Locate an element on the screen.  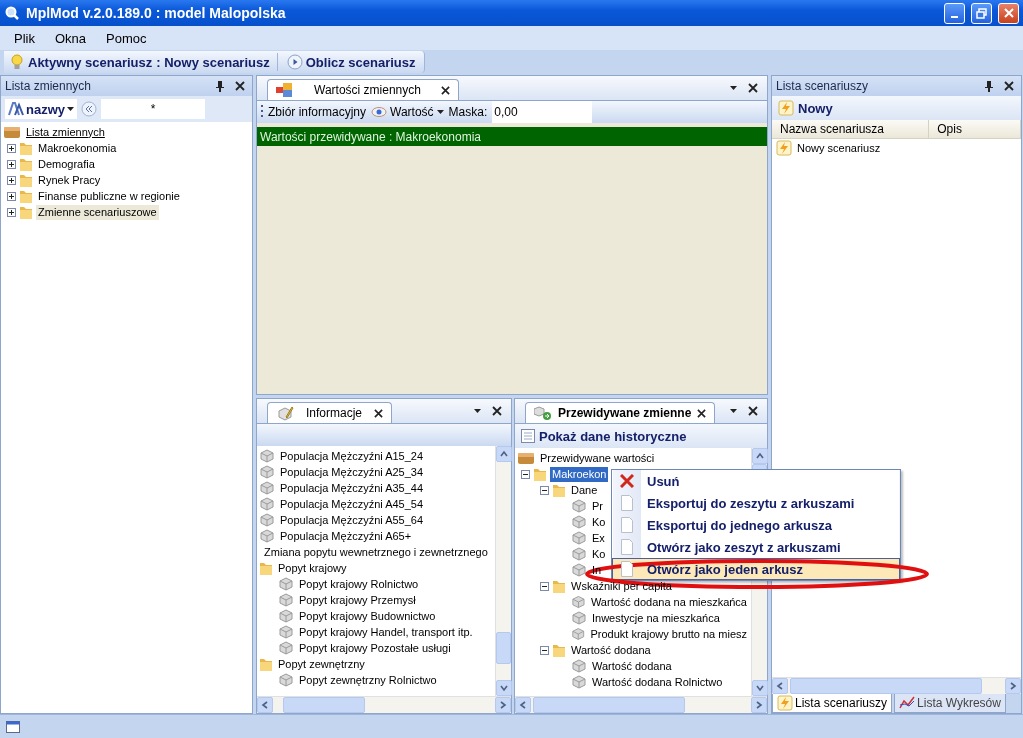
values-header: Wartości przewidywane : Makroekonomia is located at coordinates (512, 136).